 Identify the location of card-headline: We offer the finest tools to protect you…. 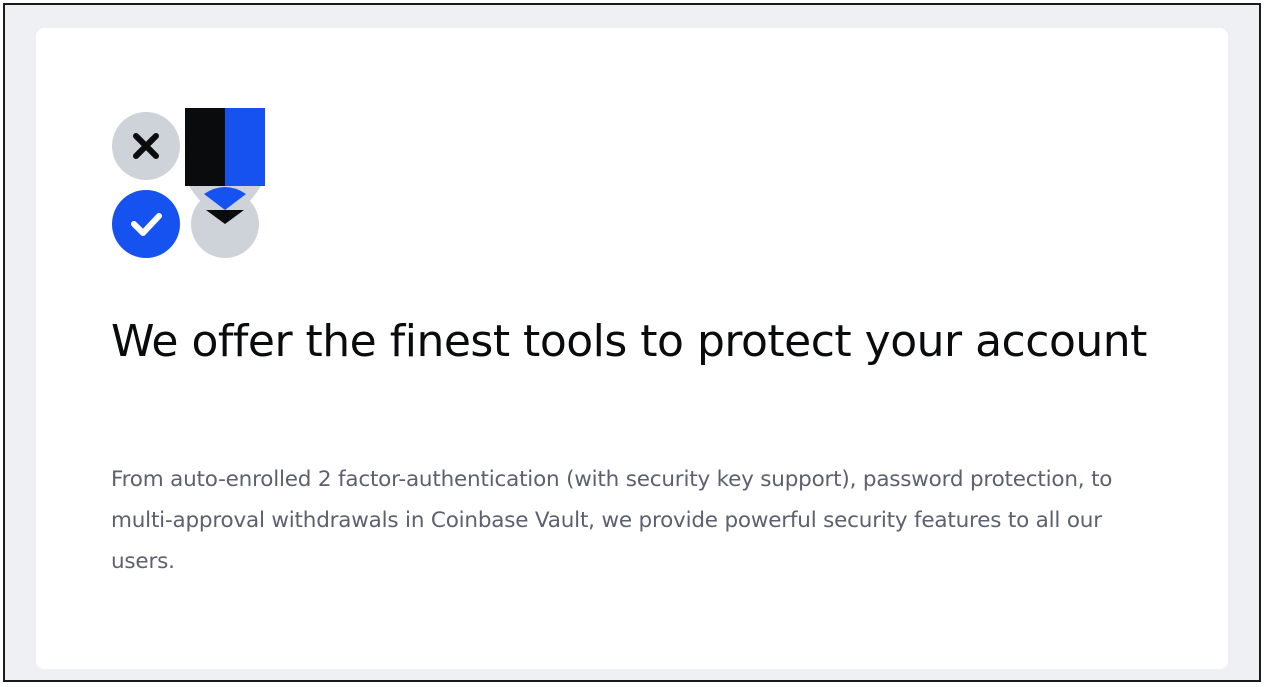
(629, 341).